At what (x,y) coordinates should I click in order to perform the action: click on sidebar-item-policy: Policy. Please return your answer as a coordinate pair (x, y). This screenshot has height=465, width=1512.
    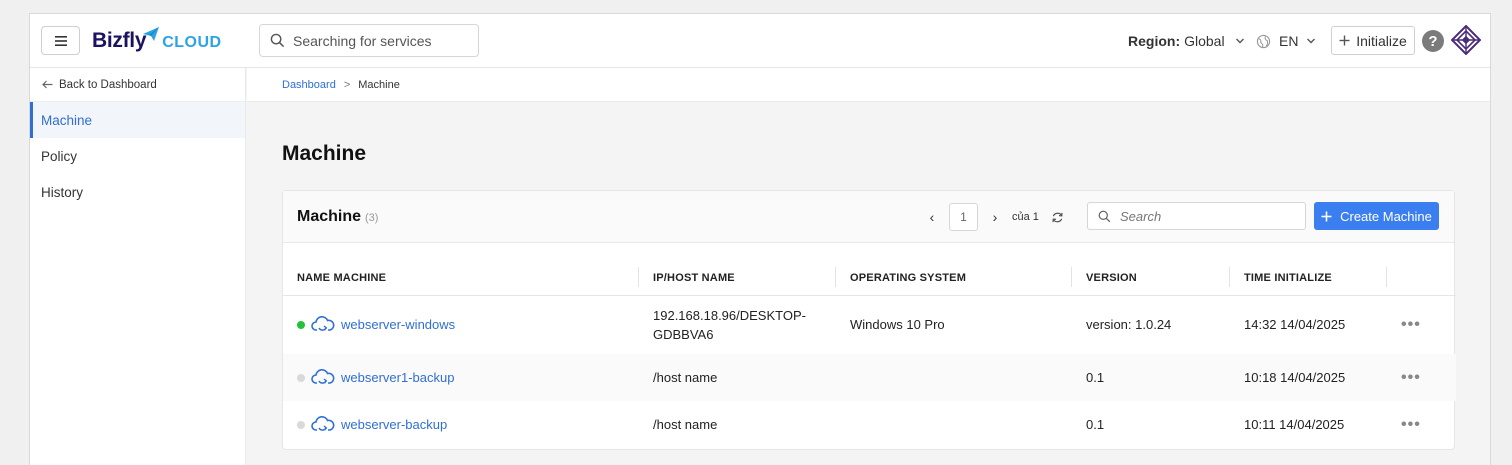
    Looking at the image, I should click on (137, 156).